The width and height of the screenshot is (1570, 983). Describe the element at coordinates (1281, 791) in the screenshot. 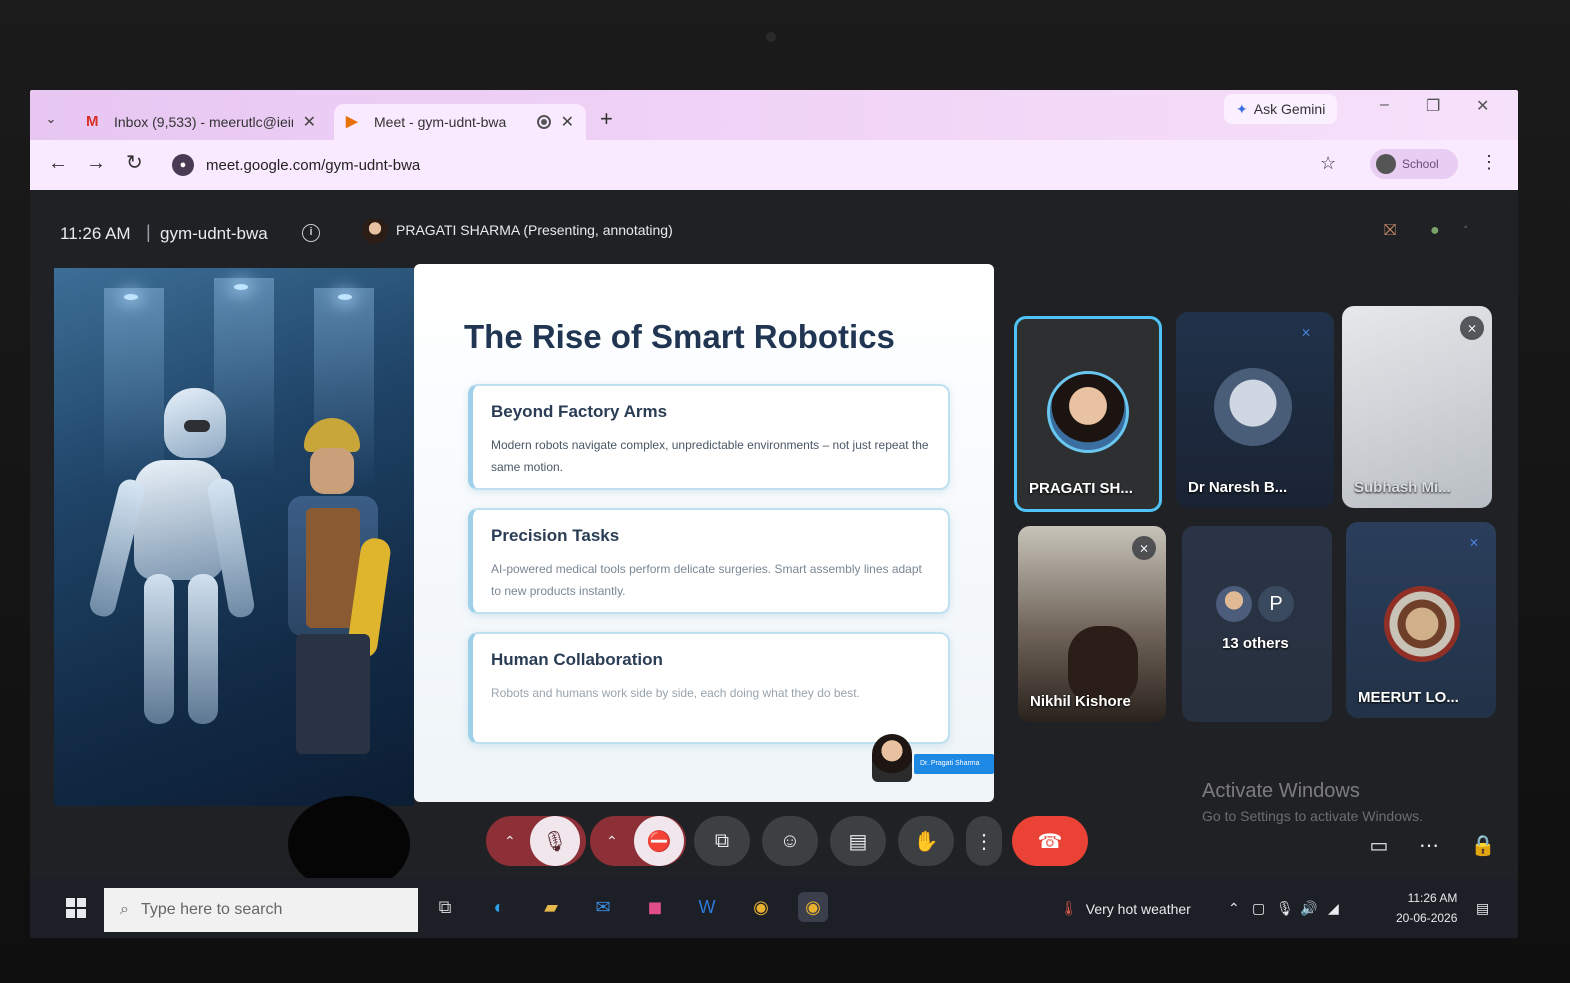

I see `activate-windows-title: Activate Windows` at that location.